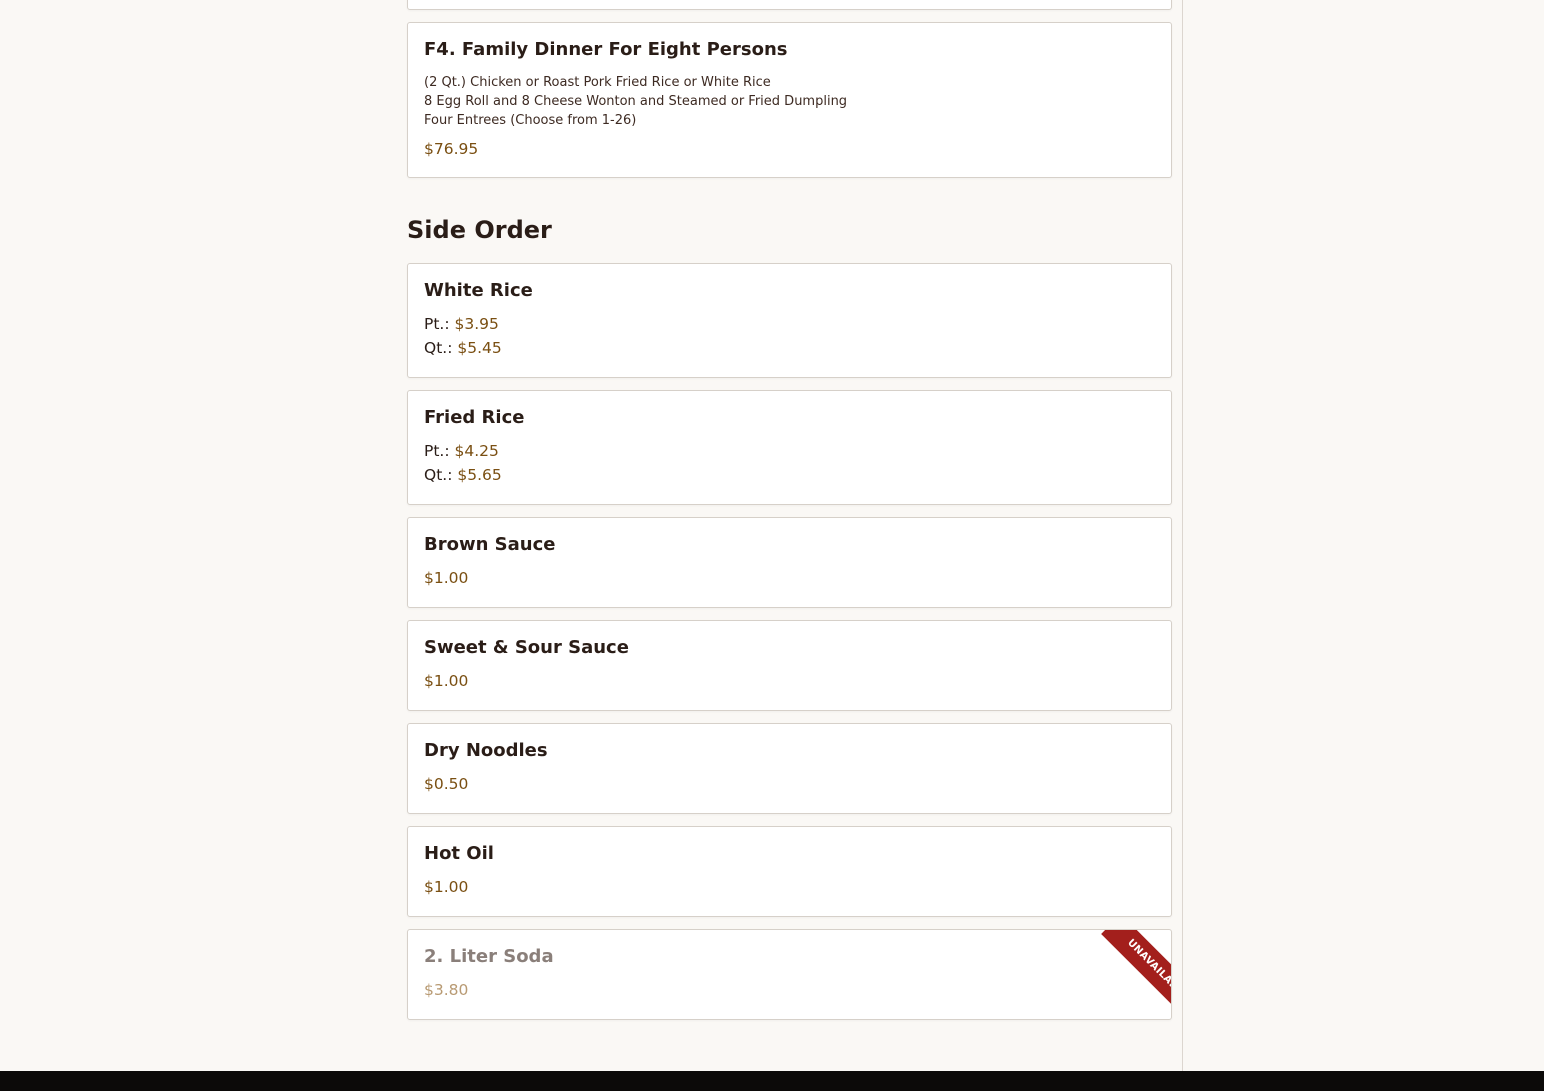 This screenshot has height=1091, width=1544. What do you see at coordinates (479, 475) in the screenshot?
I see `item-price: $5.65` at bounding box center [479, 475].